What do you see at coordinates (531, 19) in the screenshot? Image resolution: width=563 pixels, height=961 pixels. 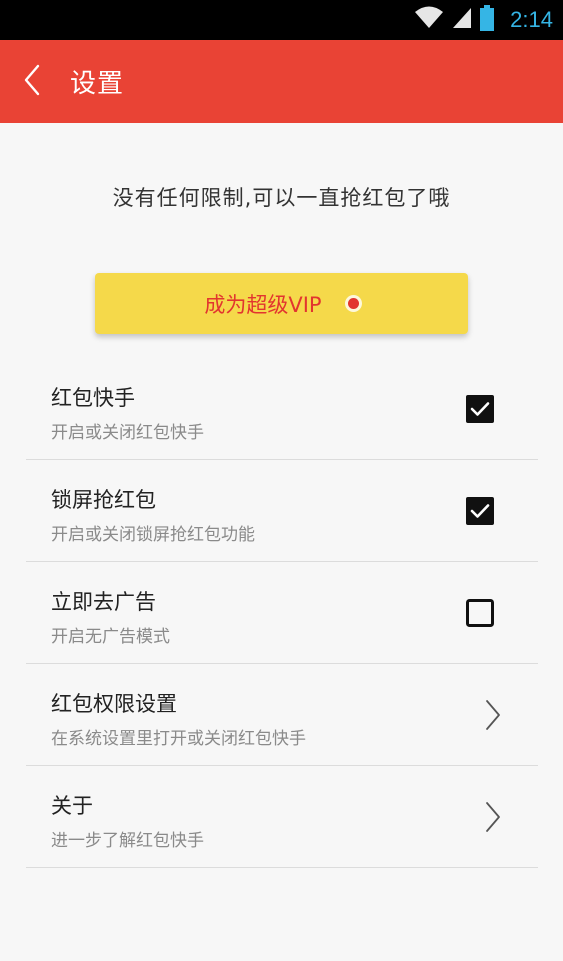 I see `status-time: 2:14` at bounding box center [531, 19].